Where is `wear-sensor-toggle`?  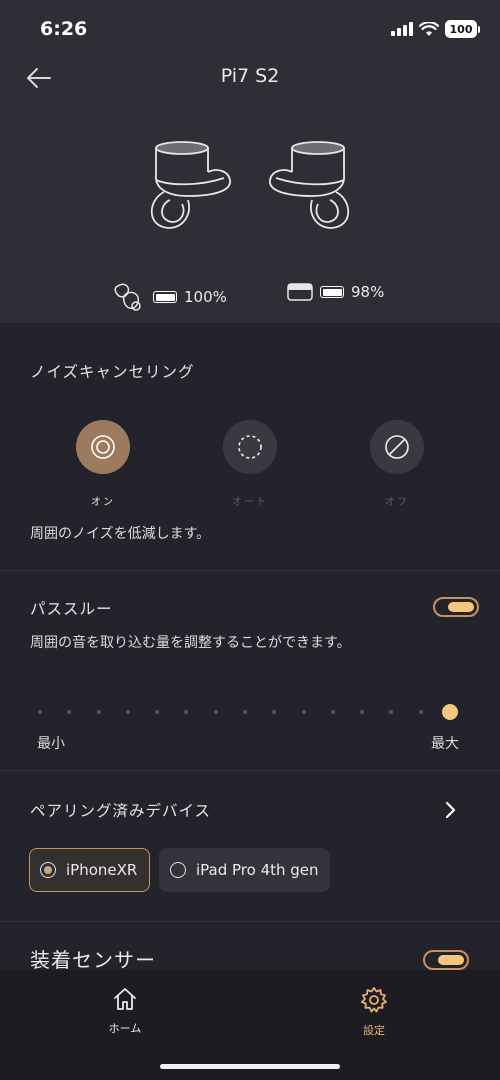
wear-sensor-toggle is located at coordinates (446, 960).